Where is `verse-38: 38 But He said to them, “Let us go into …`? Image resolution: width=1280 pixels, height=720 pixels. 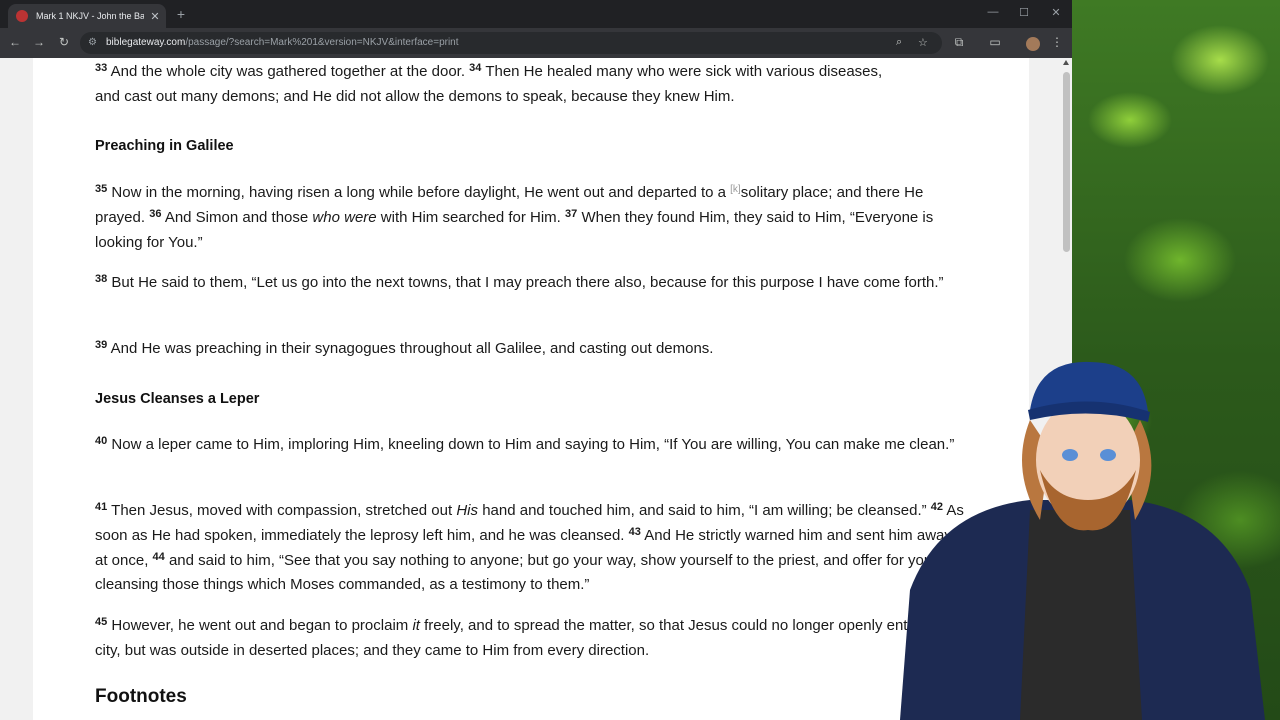
verse-38: 38 But He said to them, “Let us go into … is located at coordinates (519, 282).